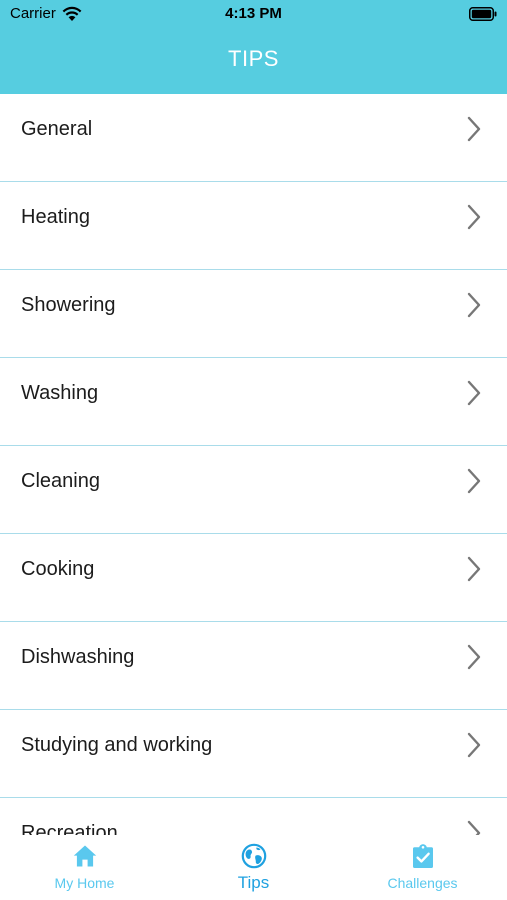 The width and height of the screenshot is (507, 900). I want to click on list-item-label: Studying and working, so click(117, 745).